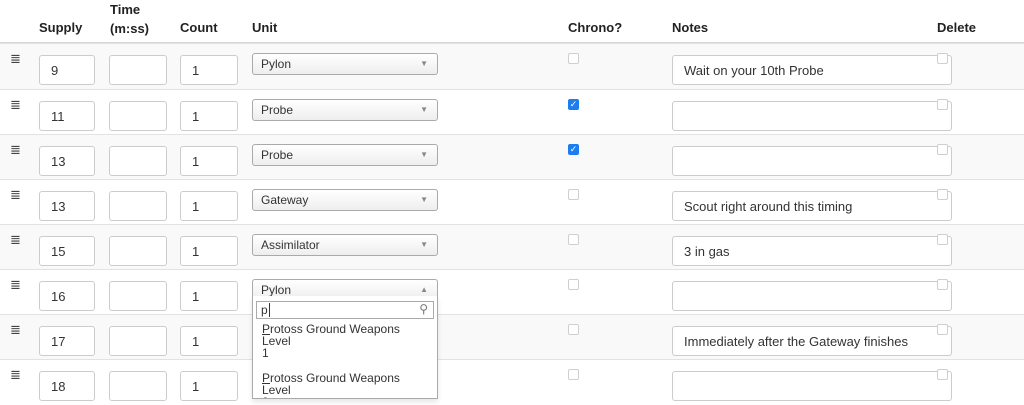 The width and height of the screenshot is (1024, 405). I want to click on table-row: ≣ Pylon ▲, so click(512, 292).